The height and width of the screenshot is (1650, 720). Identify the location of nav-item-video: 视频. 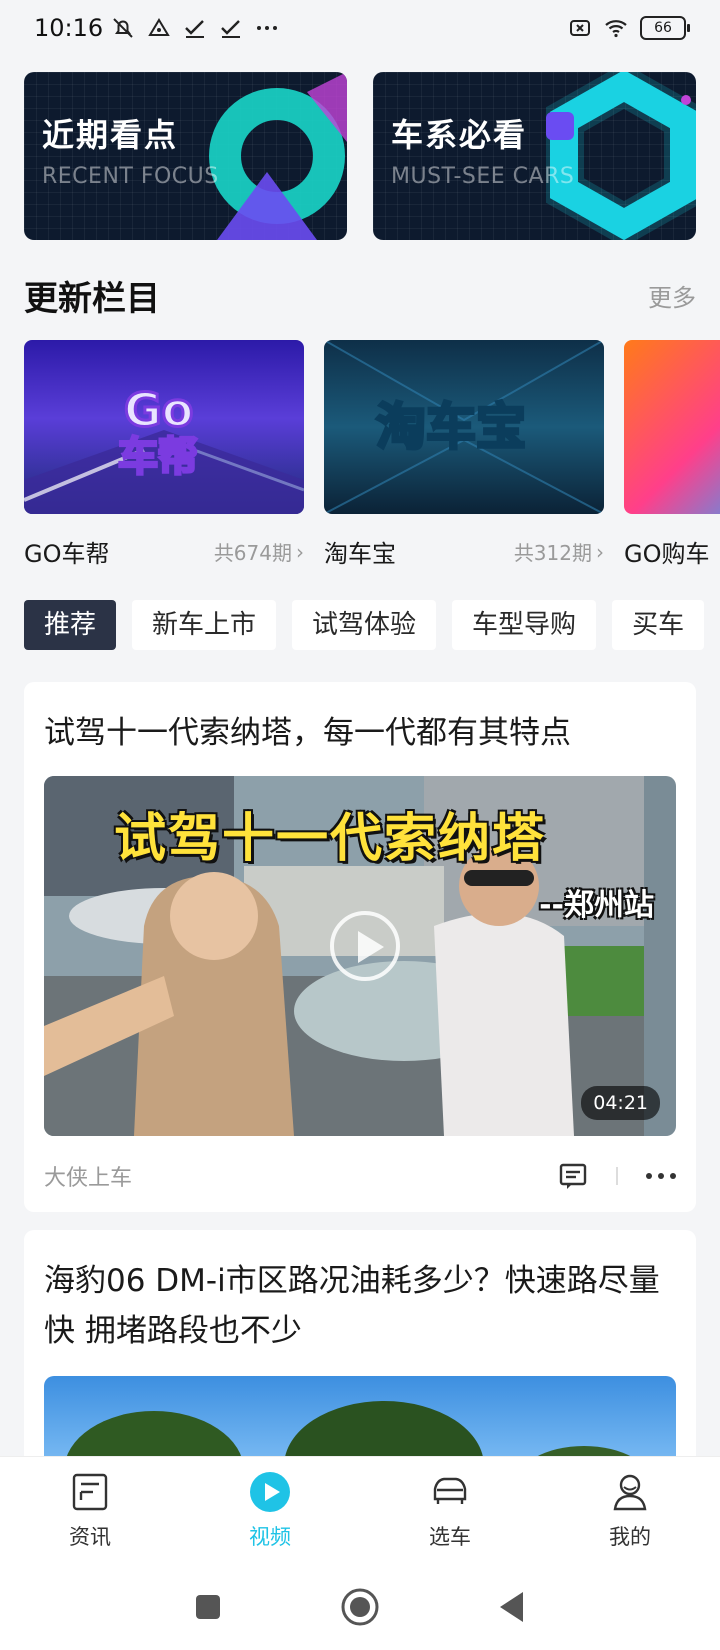
(270, 1510).